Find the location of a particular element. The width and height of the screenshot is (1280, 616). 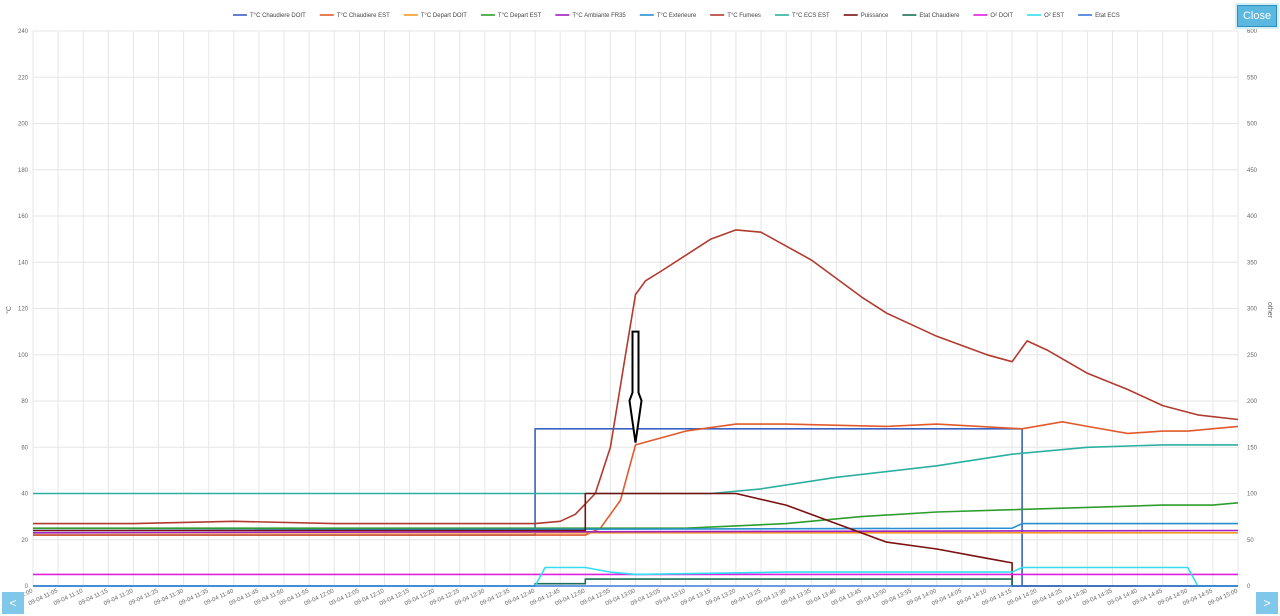

legend-label: Etat Chaudiere is located at coordinates (939, 16).